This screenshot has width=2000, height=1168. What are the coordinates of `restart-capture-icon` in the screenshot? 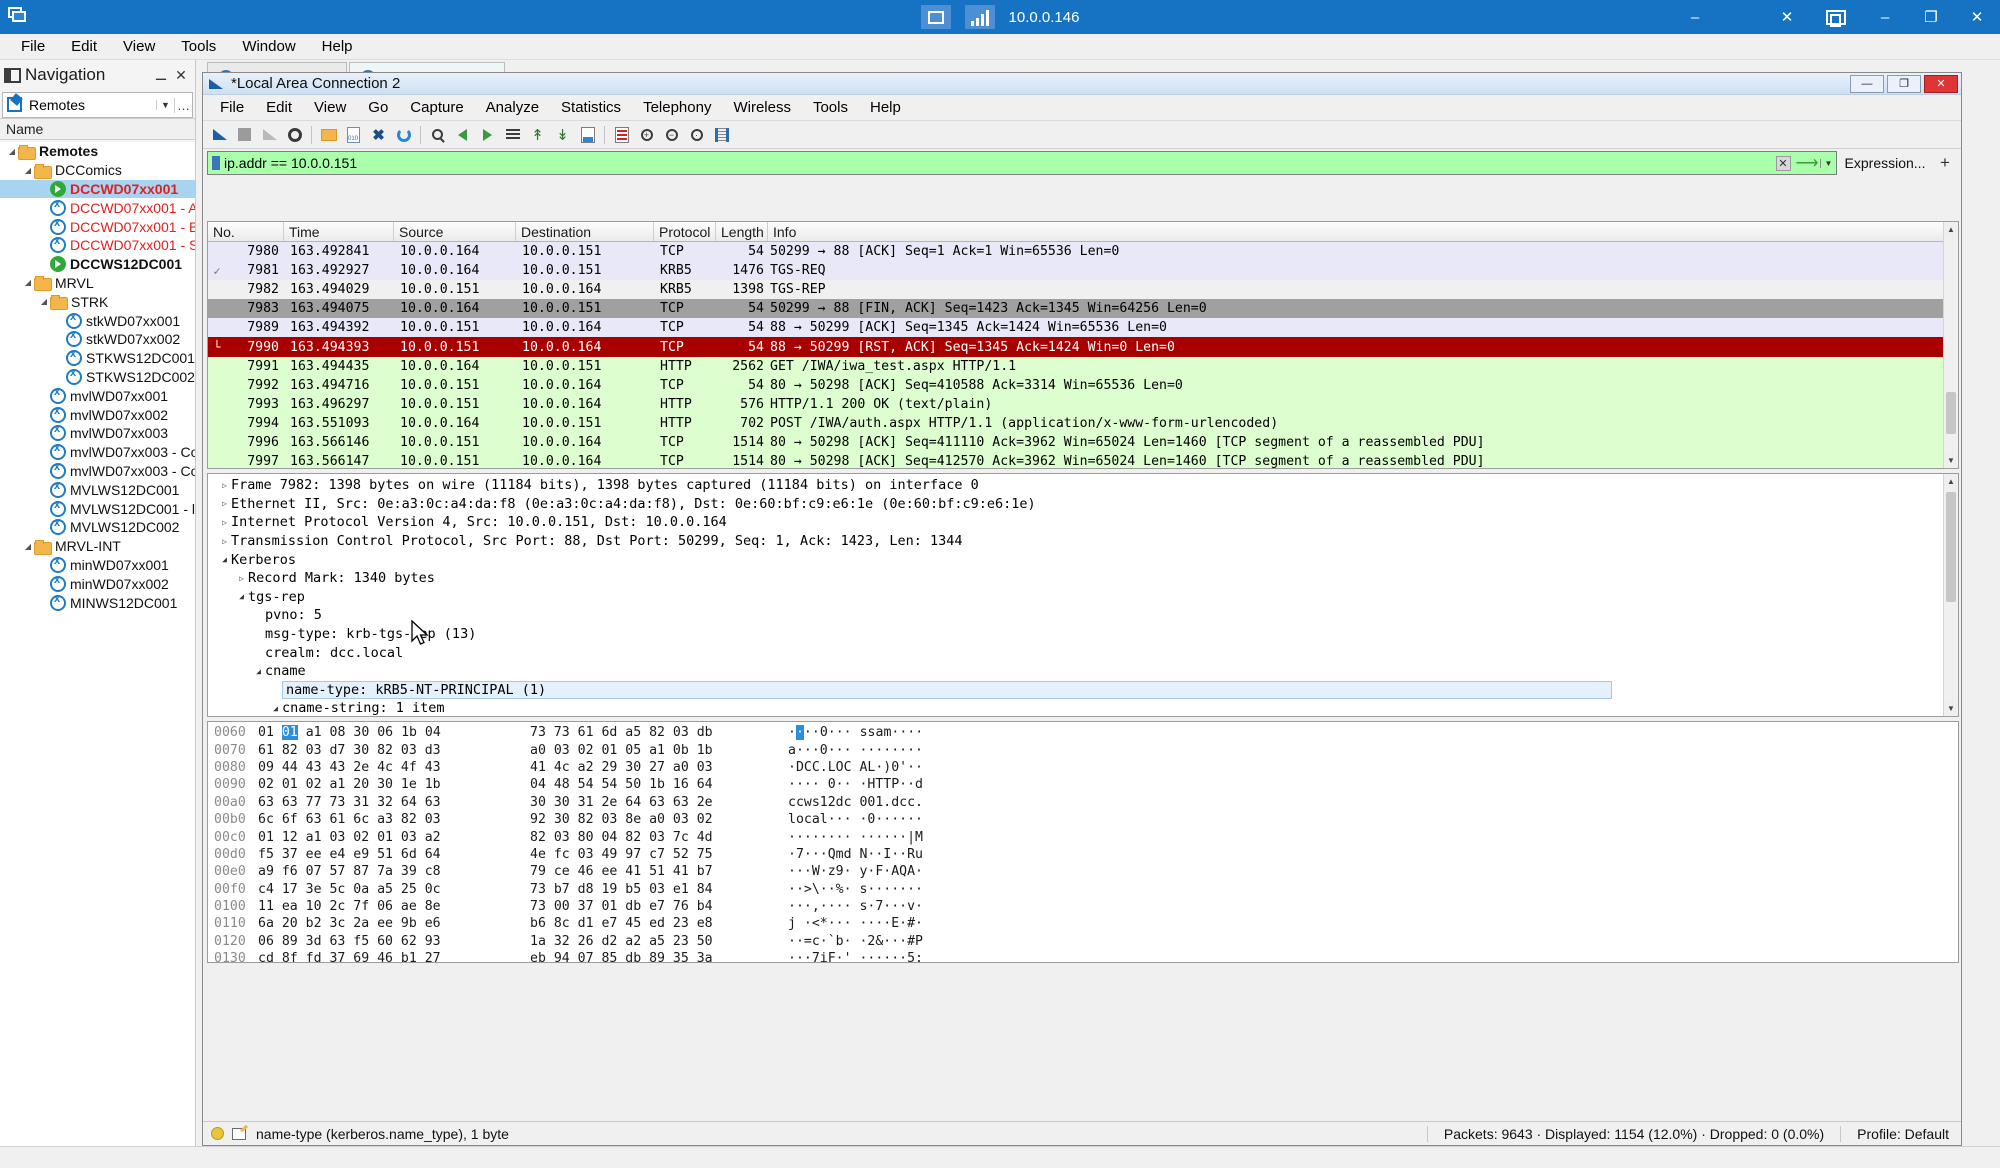 It's located at (269, 135).